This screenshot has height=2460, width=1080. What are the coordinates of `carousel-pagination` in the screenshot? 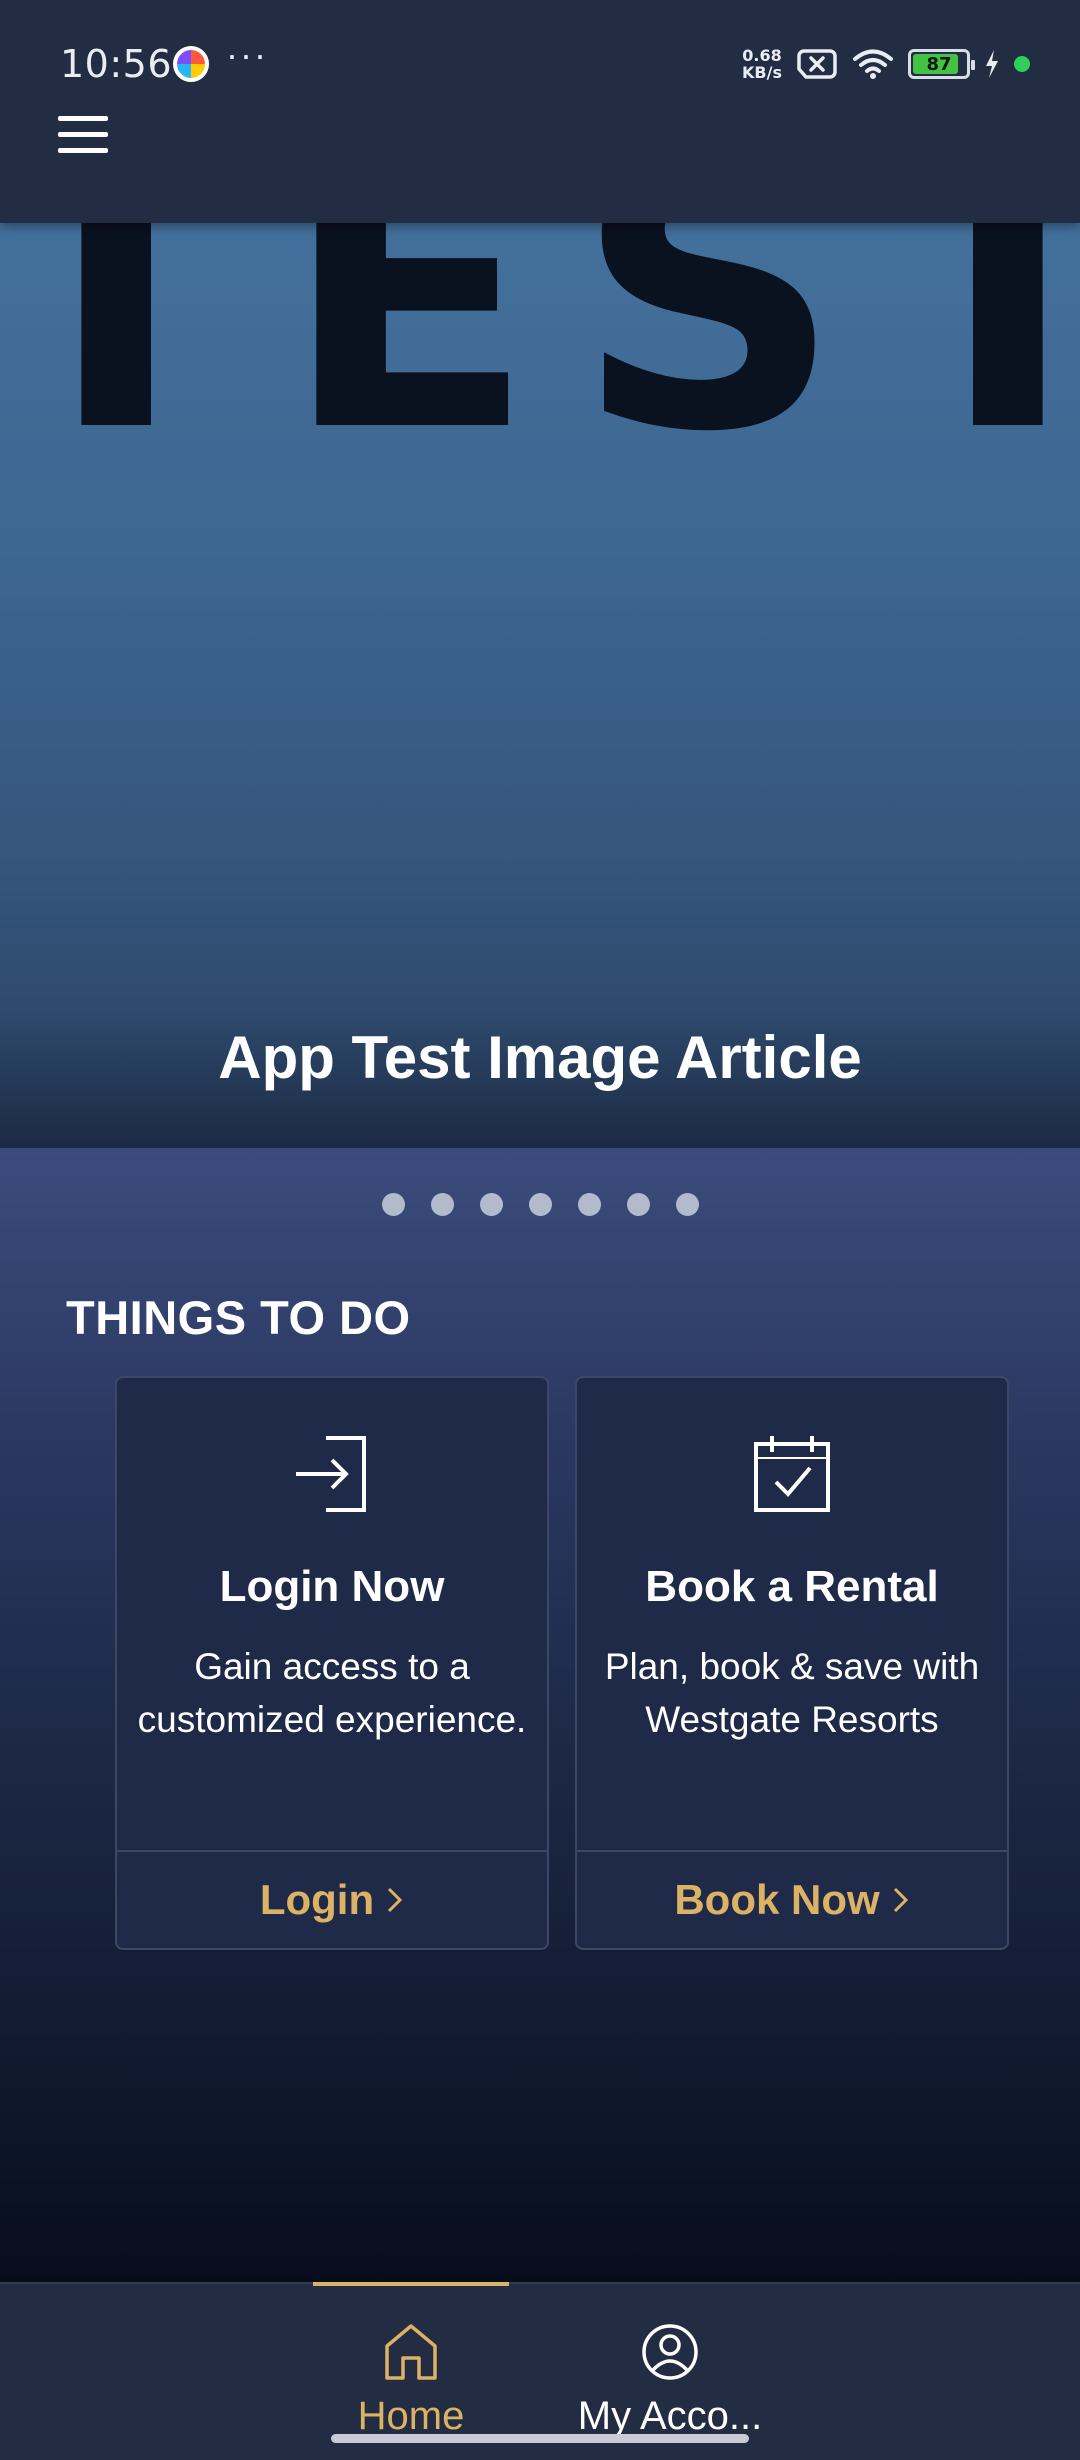 It's located at (540, 1204).